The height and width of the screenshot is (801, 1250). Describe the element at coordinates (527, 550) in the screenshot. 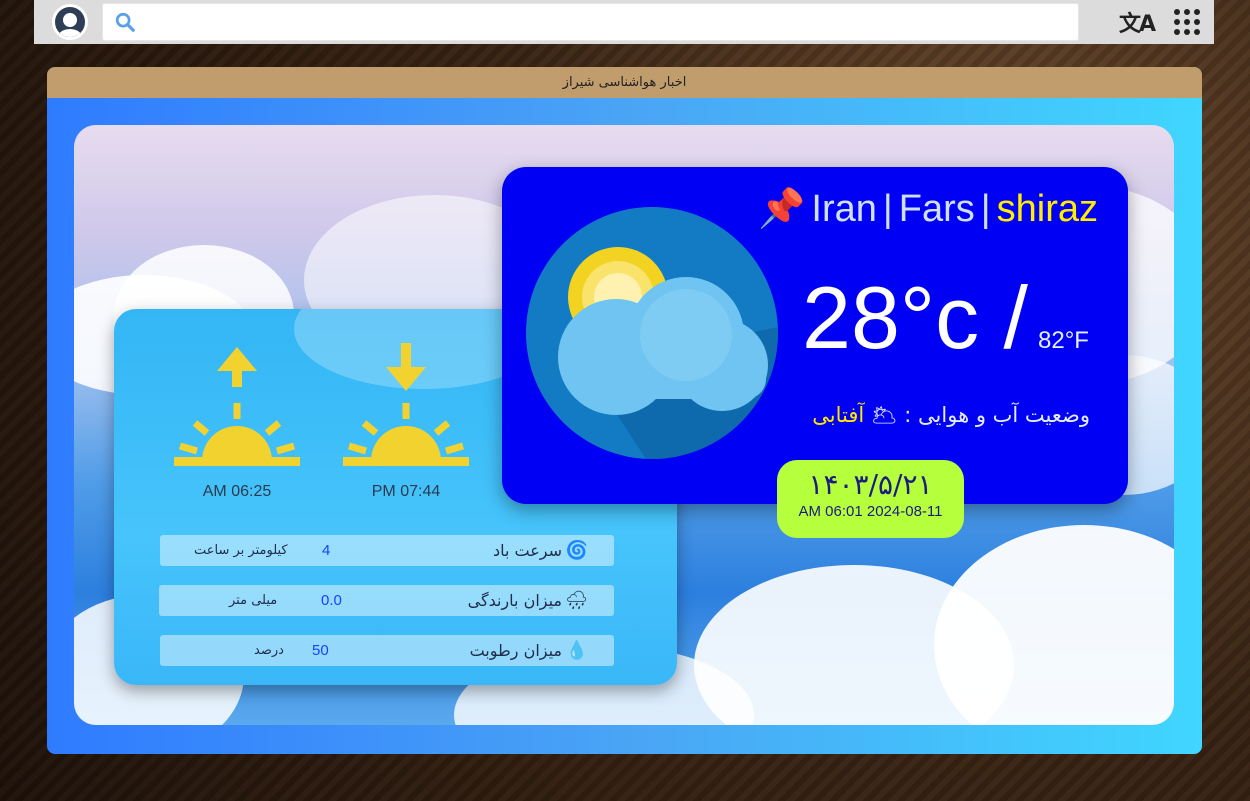

I see `stat-label: سرعت باد` at that location.